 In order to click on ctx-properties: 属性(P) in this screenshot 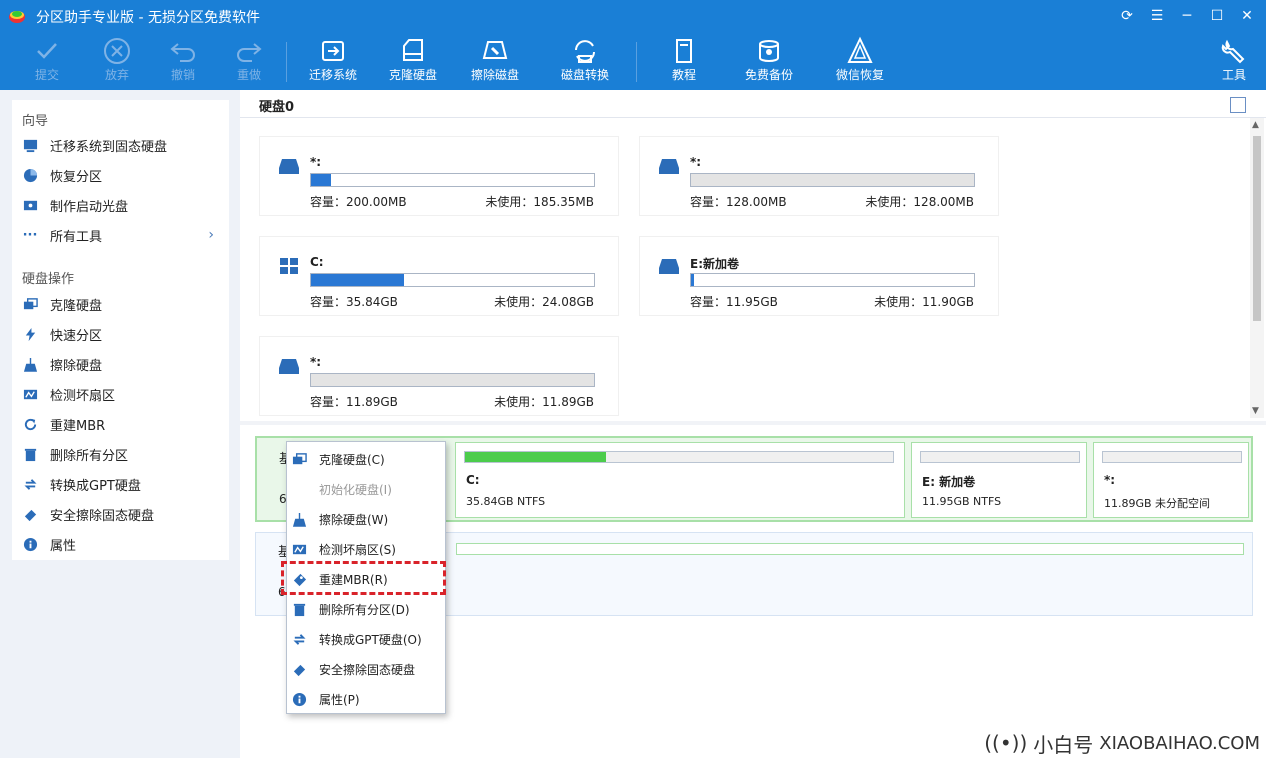, I will do `click(366, 699)`.